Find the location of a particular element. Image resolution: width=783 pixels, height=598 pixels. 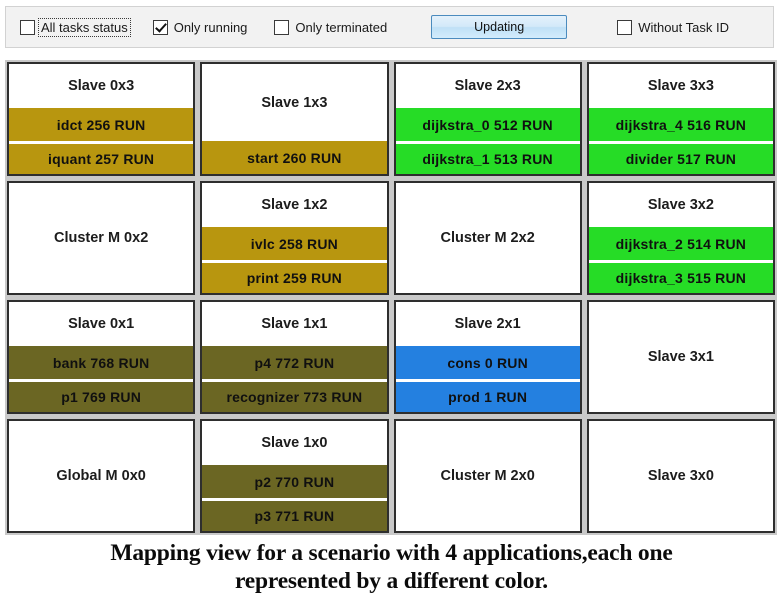

grid-cell: Cluster M 2x2 is located at coordinates (487, 238).